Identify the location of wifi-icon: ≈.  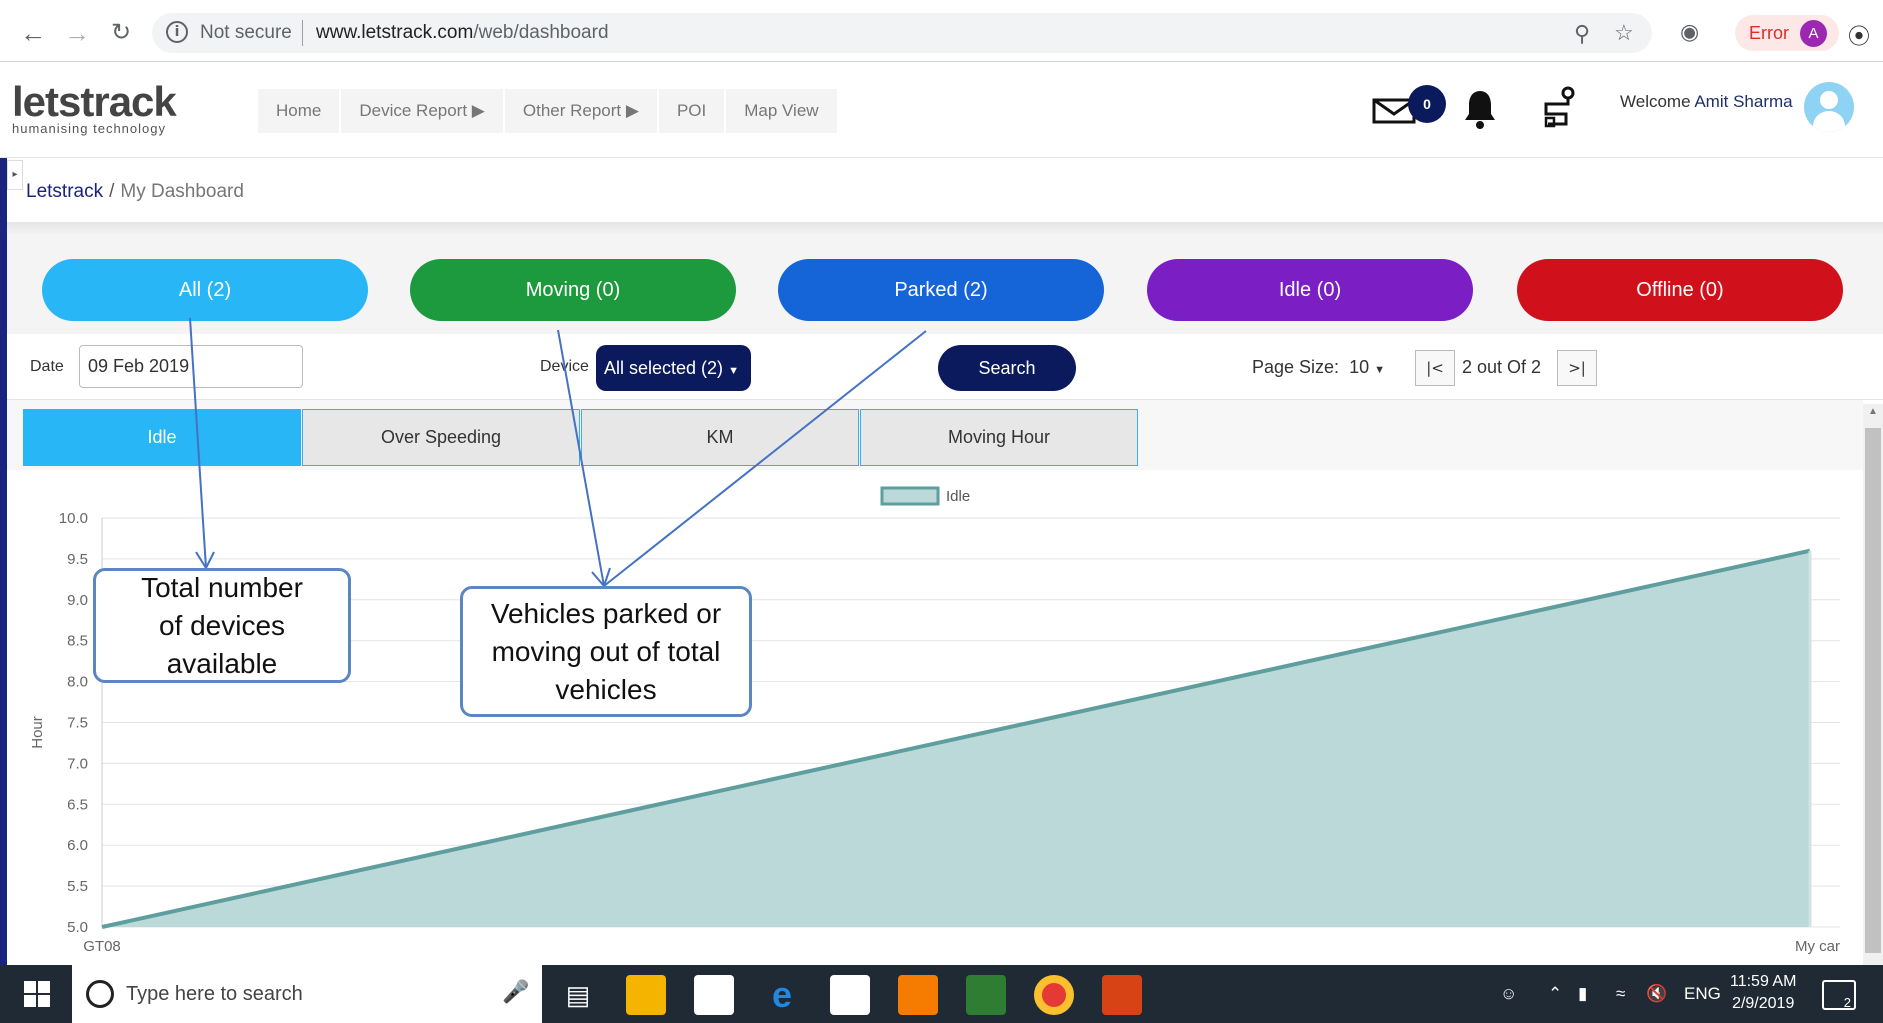
(1620, 994).